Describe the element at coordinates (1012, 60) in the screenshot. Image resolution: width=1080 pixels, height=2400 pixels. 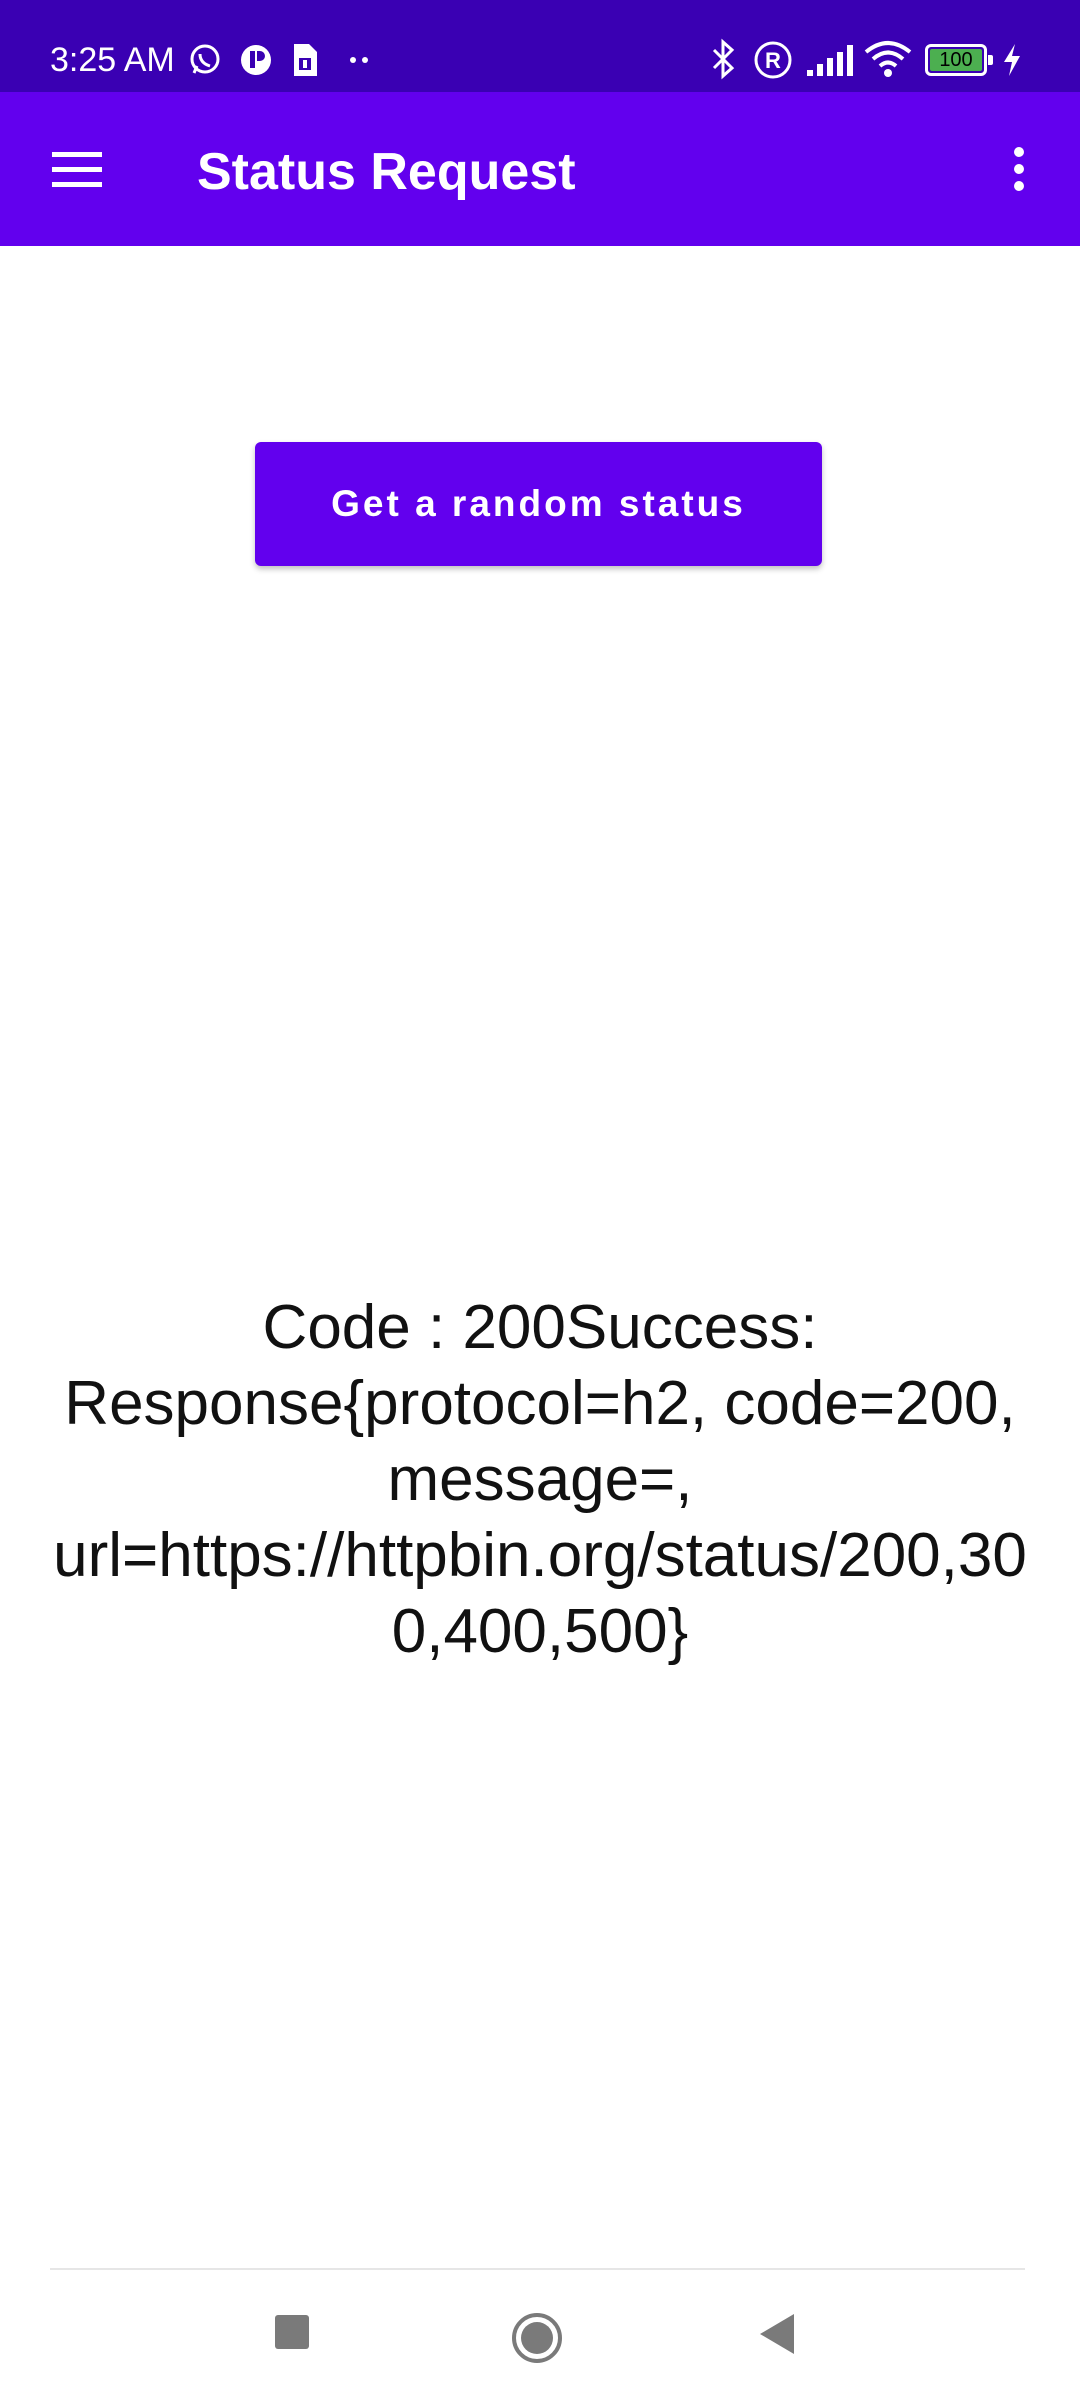
I see `charging-icon` at that location.